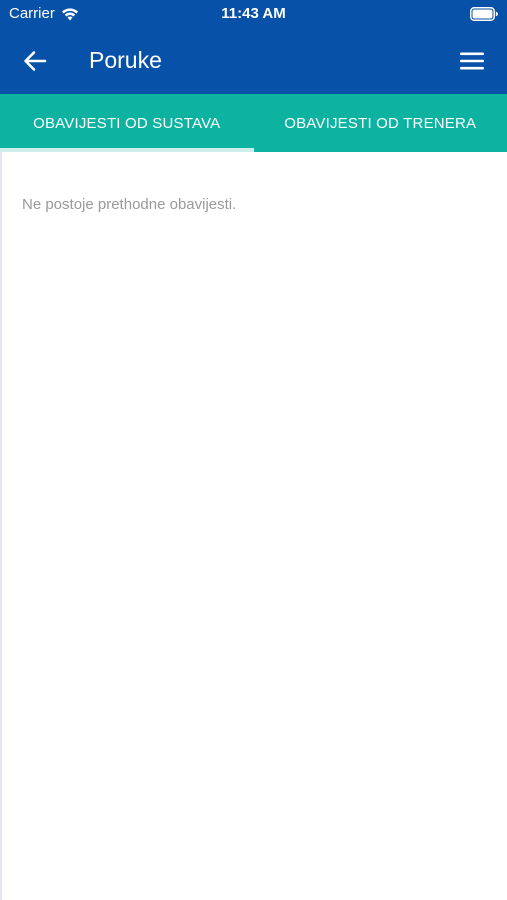  I want to click on tab-label: OBAVIJESTI OD TRENERA, so click(380, 123).